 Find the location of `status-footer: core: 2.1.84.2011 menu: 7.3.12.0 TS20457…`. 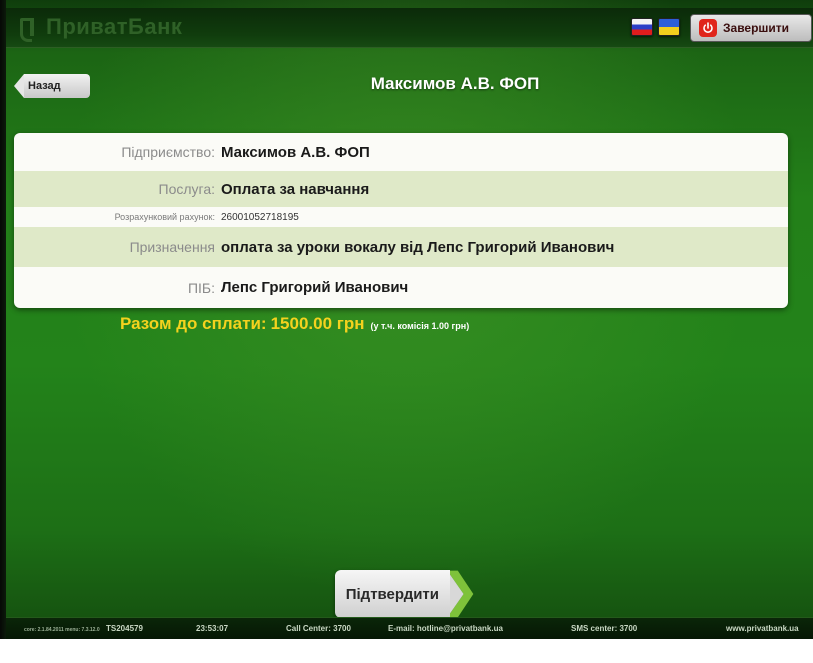

status-footer: core: 2.1.84.2011 menu: 7.3.12.0 TS20457… is located at coordinates (409, 628).